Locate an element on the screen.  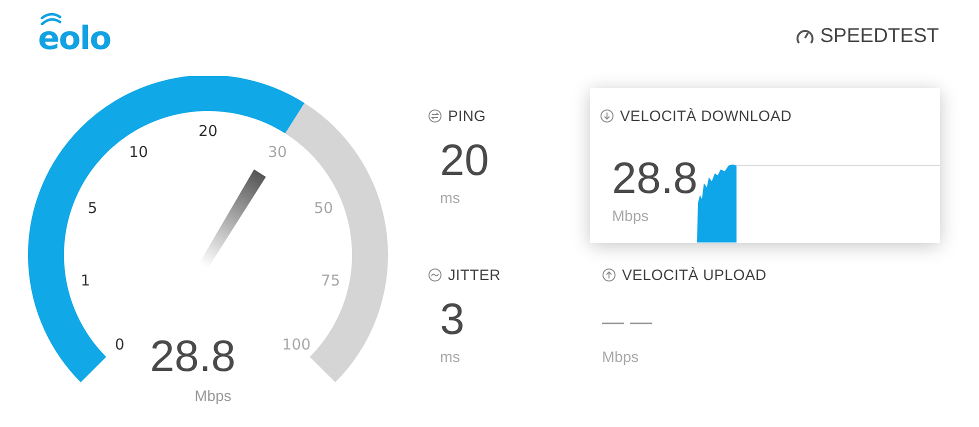
speed-unit: Mbps is located at coordinates (213, 396).